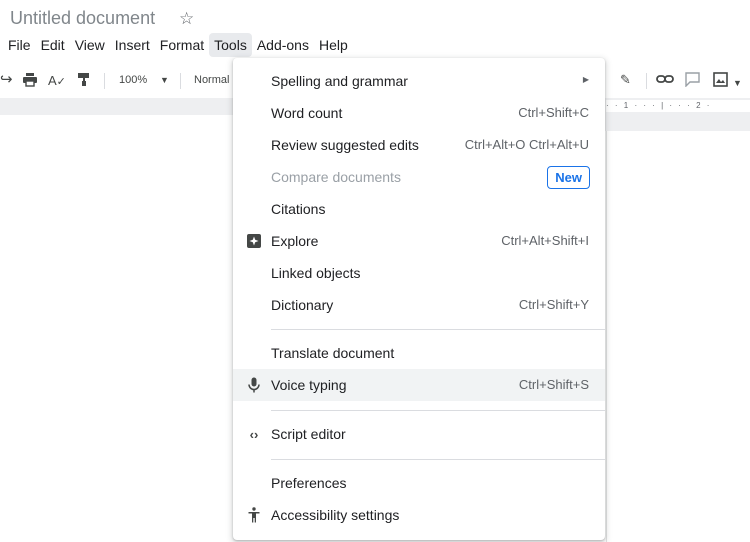  Describe the element at coordinates (254, 241) in the screenshot. I see `explore-icon` at that location.